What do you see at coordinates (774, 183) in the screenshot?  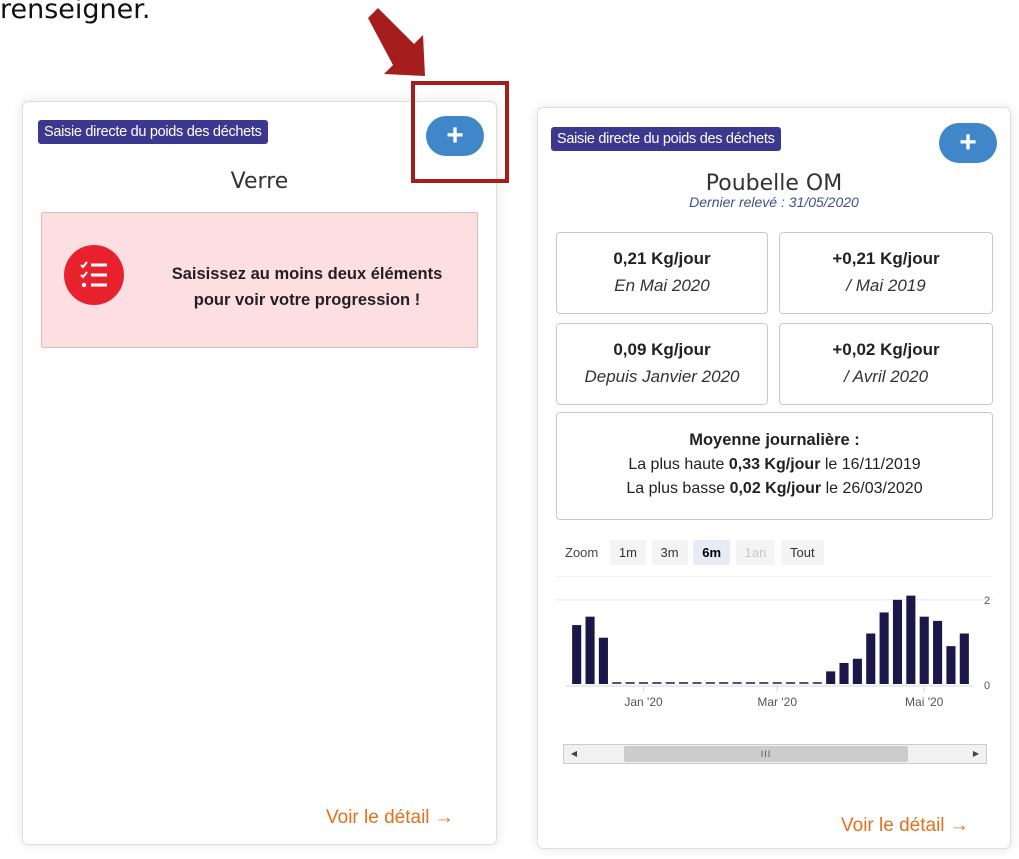 I see `card-title: Poubelle OM` at bounding box center [774, 183].